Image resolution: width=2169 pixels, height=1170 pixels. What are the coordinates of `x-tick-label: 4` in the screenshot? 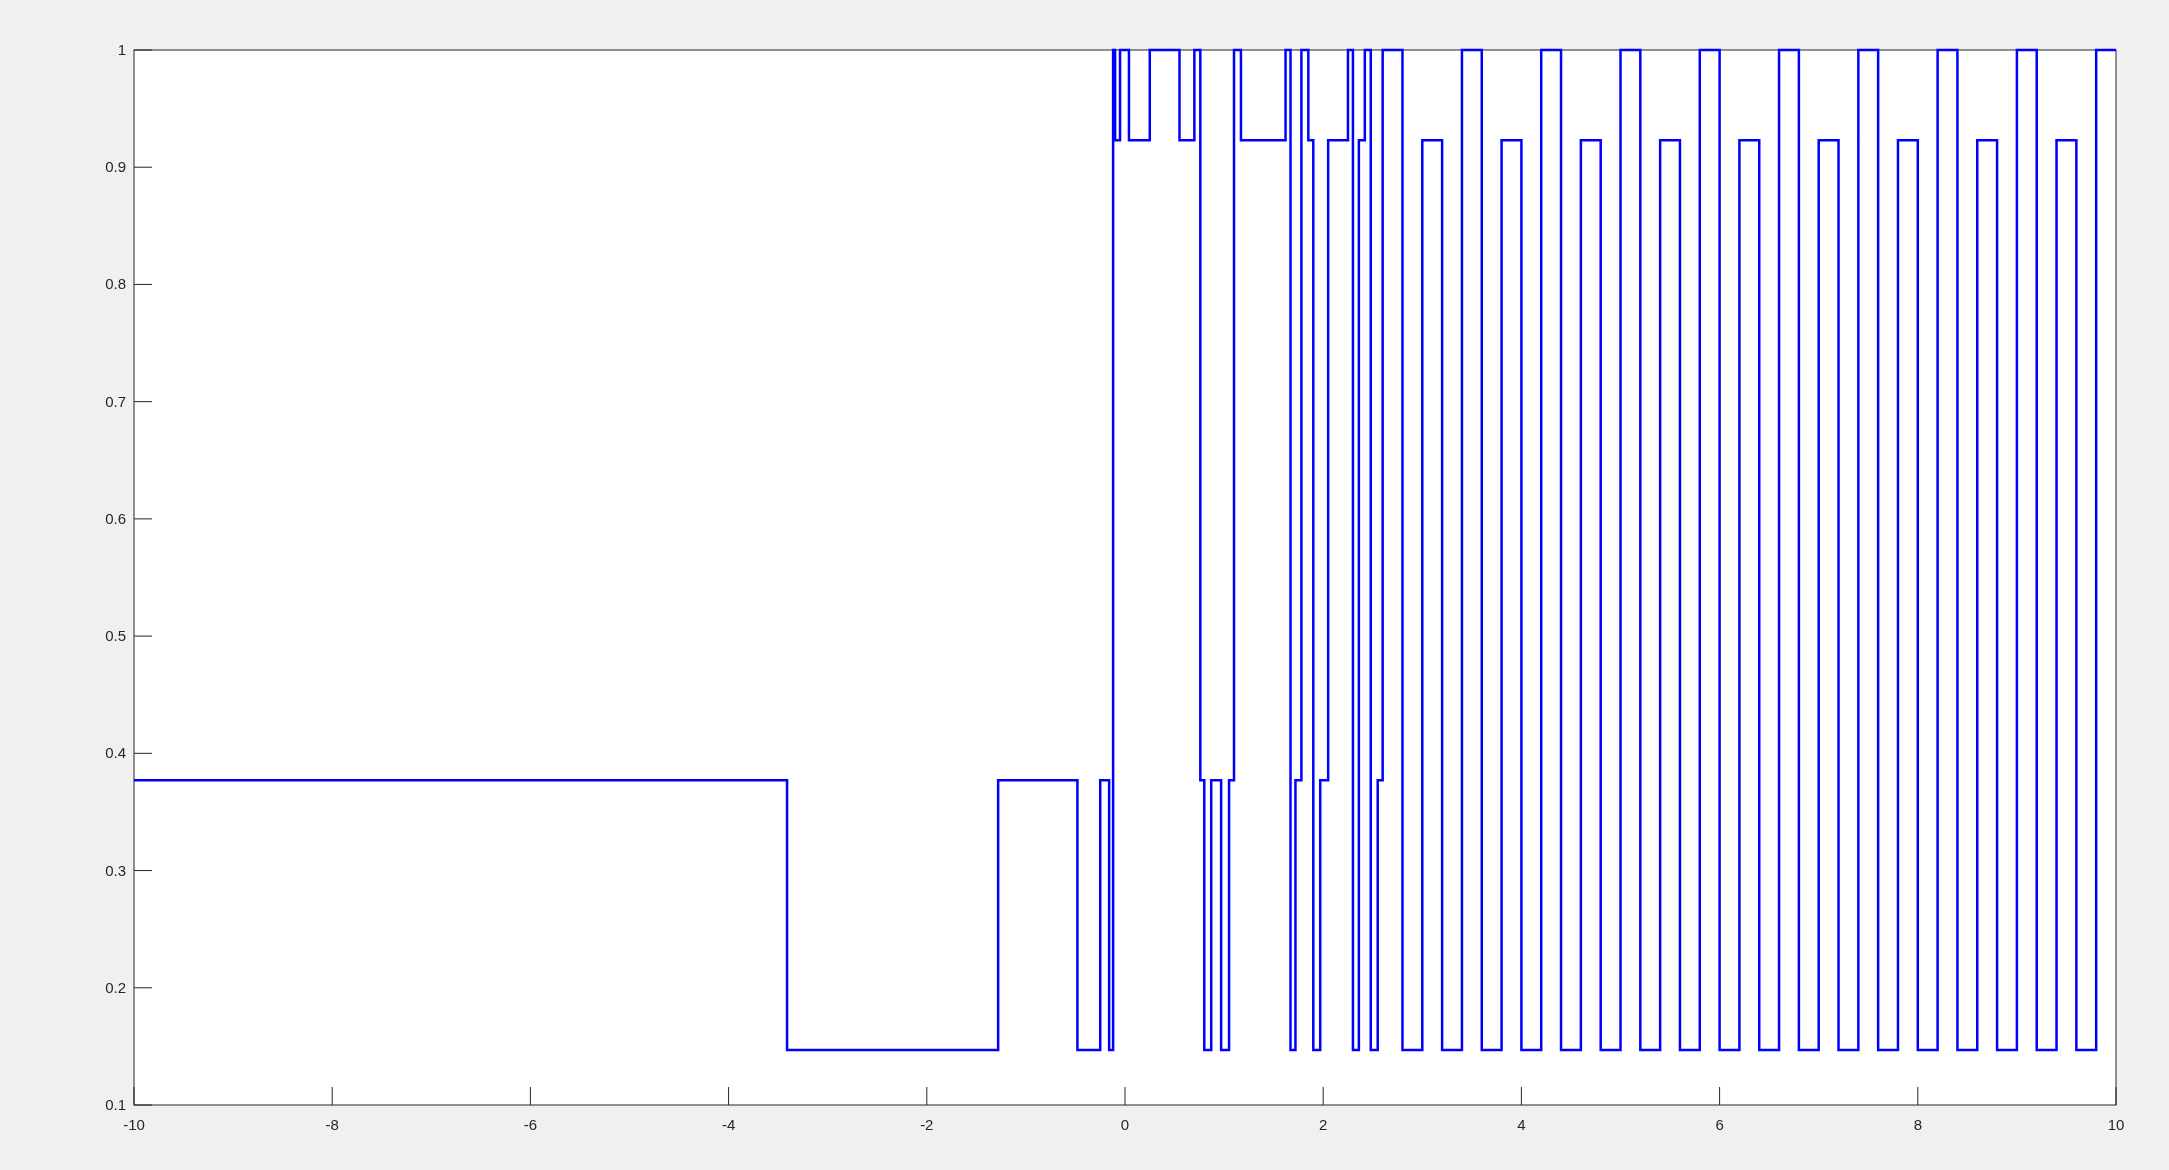 It's located at (1521, 1124).